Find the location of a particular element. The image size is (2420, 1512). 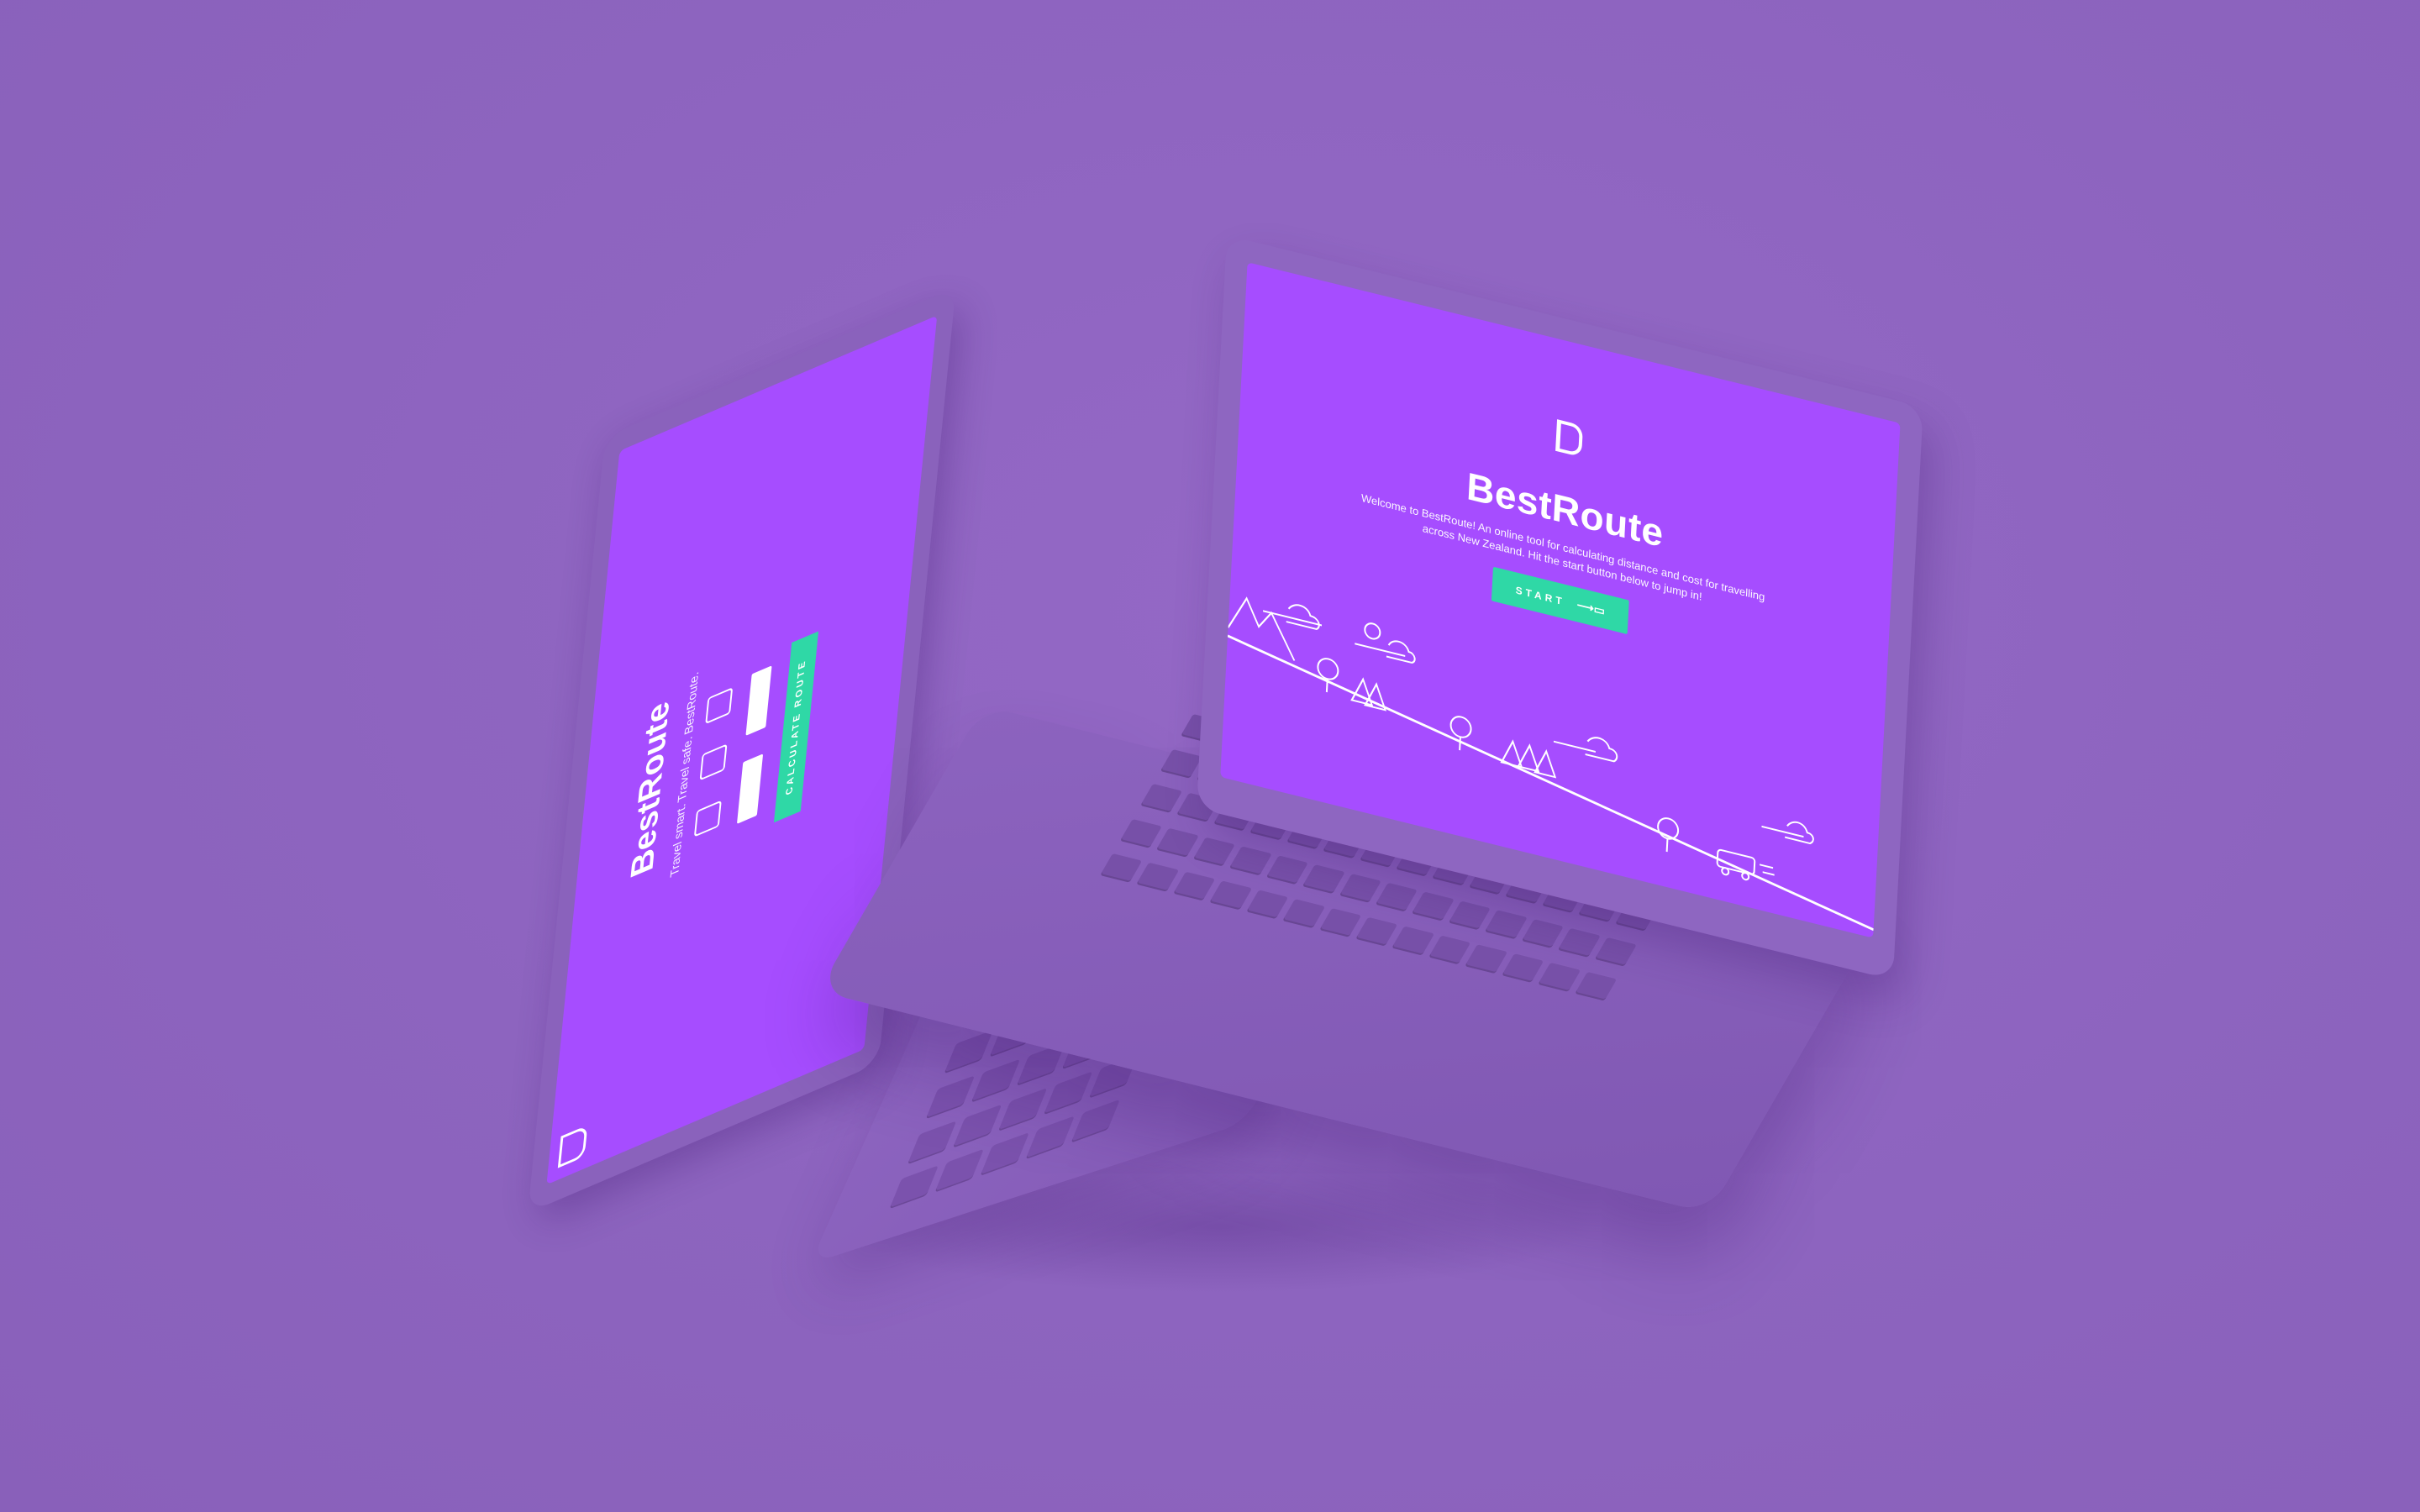

bus-mode-icon is located at coordinates (719, 706).